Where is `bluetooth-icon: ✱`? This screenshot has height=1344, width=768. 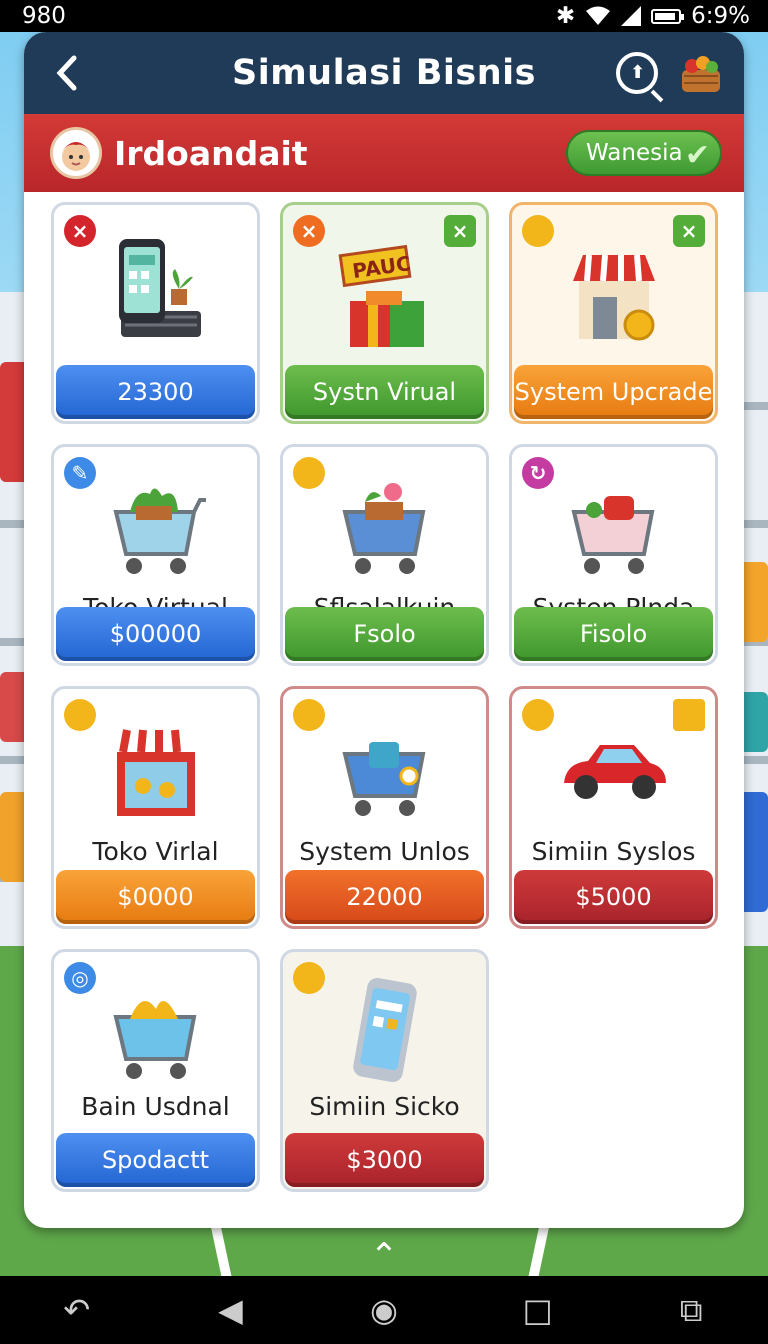
bluetooth-icon: ✱ is located at coordinates (565, 16).